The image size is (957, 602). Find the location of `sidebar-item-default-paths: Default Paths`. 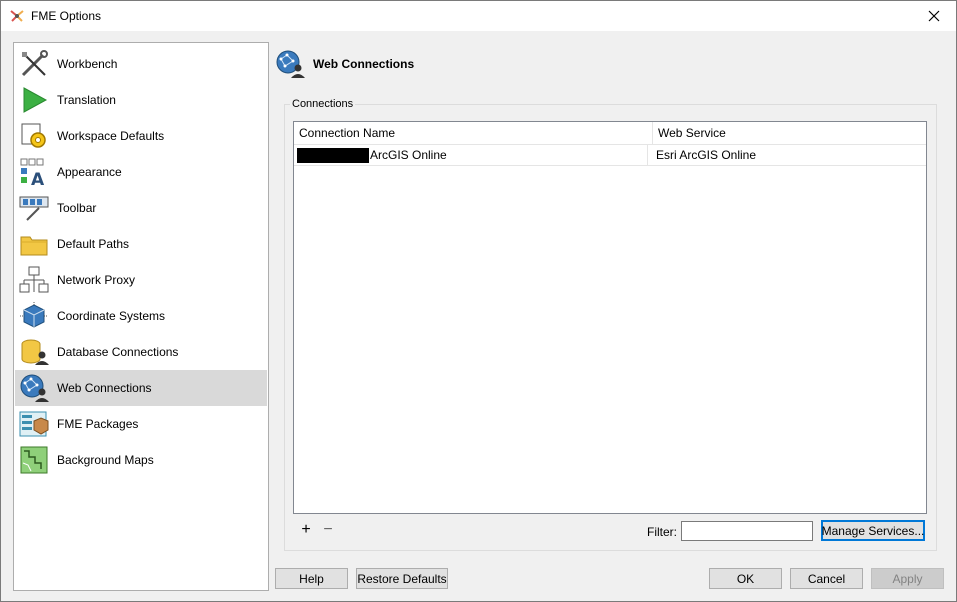

sidebar-item-default-paths: Default Paths is located at coordinates (141, 244).